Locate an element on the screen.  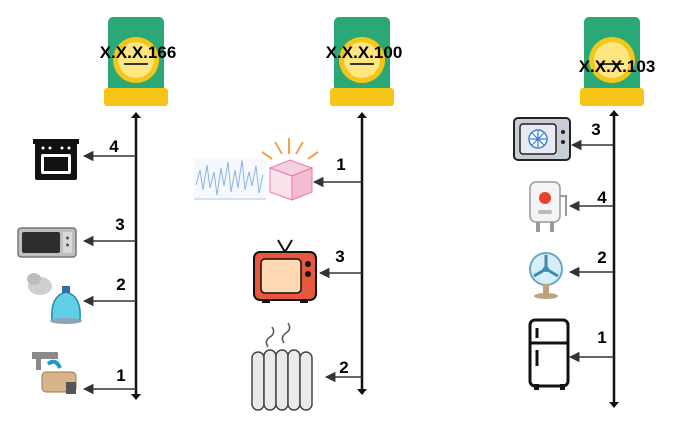
data-package-icon is located at coordinates (256, 169).